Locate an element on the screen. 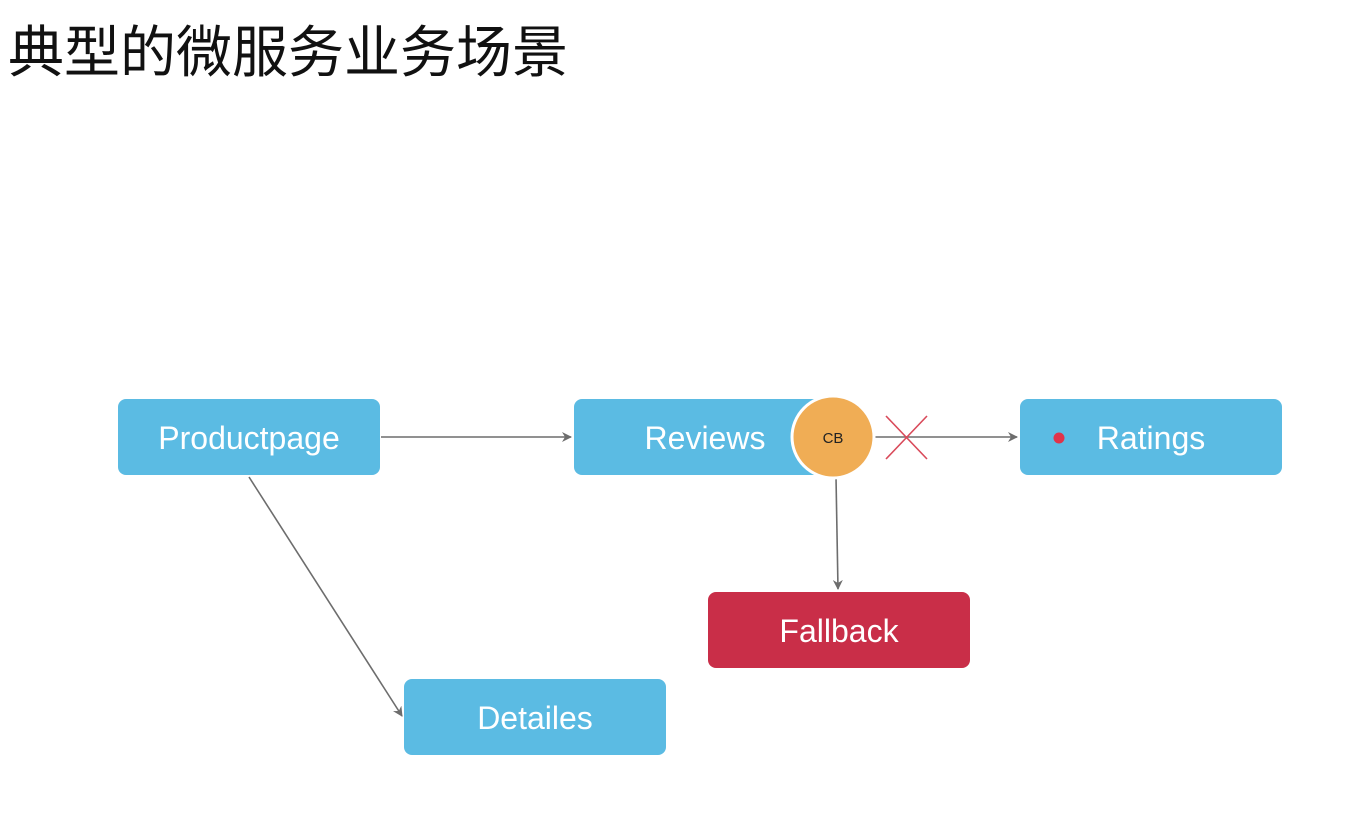 This screenshot has width=1358, height=825. node-fallback-label: Fallback is located at coordinates (839, 631).